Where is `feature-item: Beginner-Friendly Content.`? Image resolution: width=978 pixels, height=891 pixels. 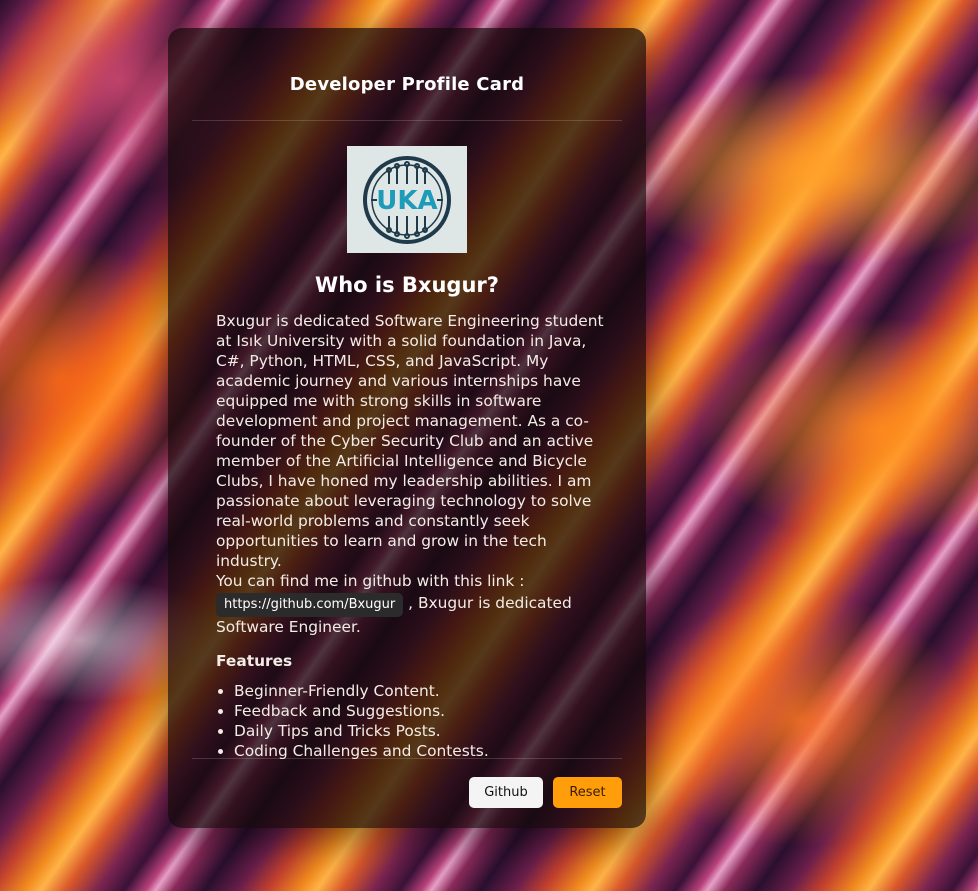
feature-item: Beginner-Friendly Content. is located at coordinates (420, 691).